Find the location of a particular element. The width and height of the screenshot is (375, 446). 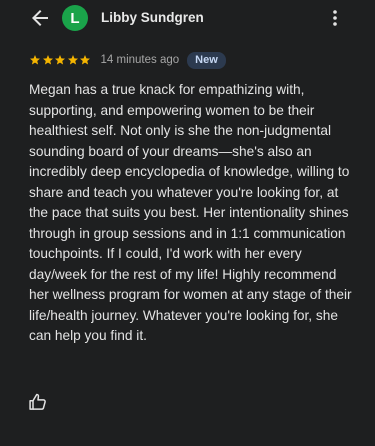

thumb-up-icon is located at coordinates (37, 401).